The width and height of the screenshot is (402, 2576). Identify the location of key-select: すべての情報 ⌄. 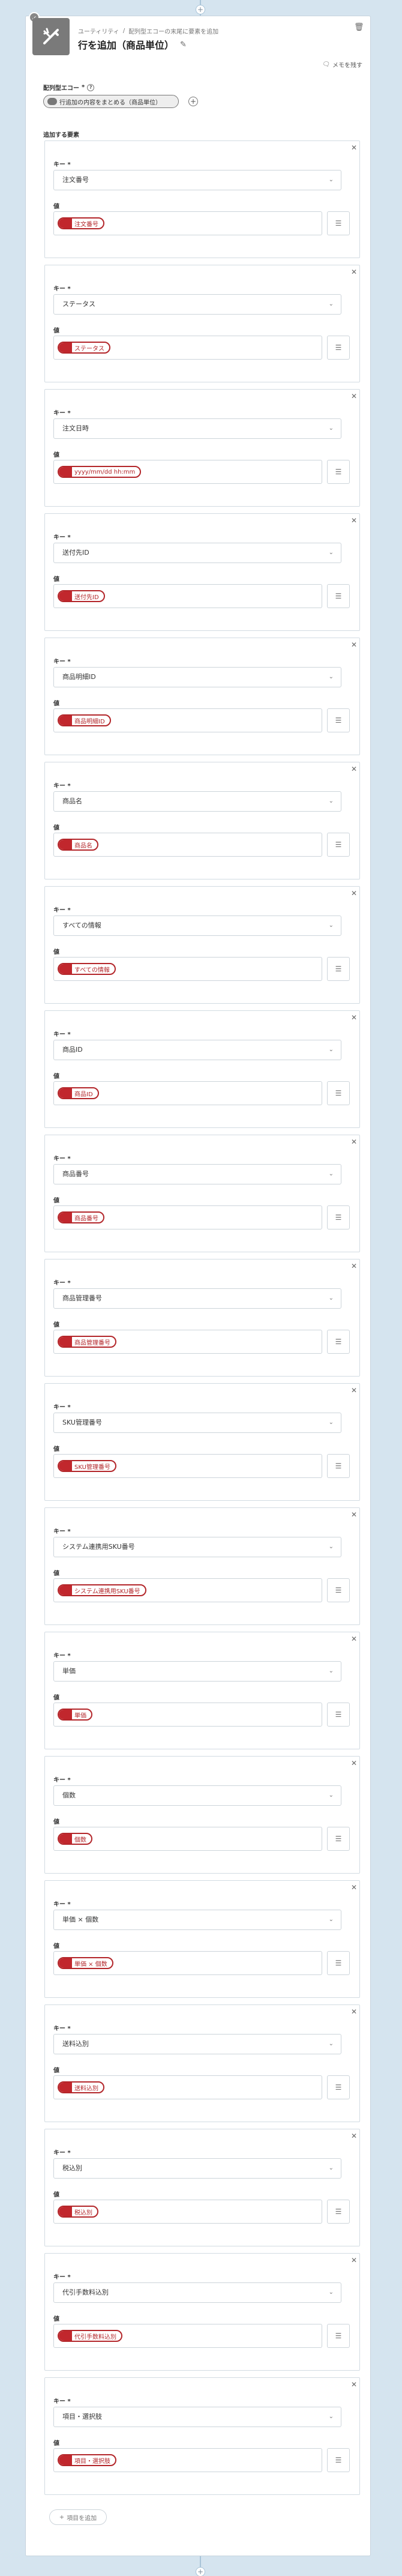
(197, 925).